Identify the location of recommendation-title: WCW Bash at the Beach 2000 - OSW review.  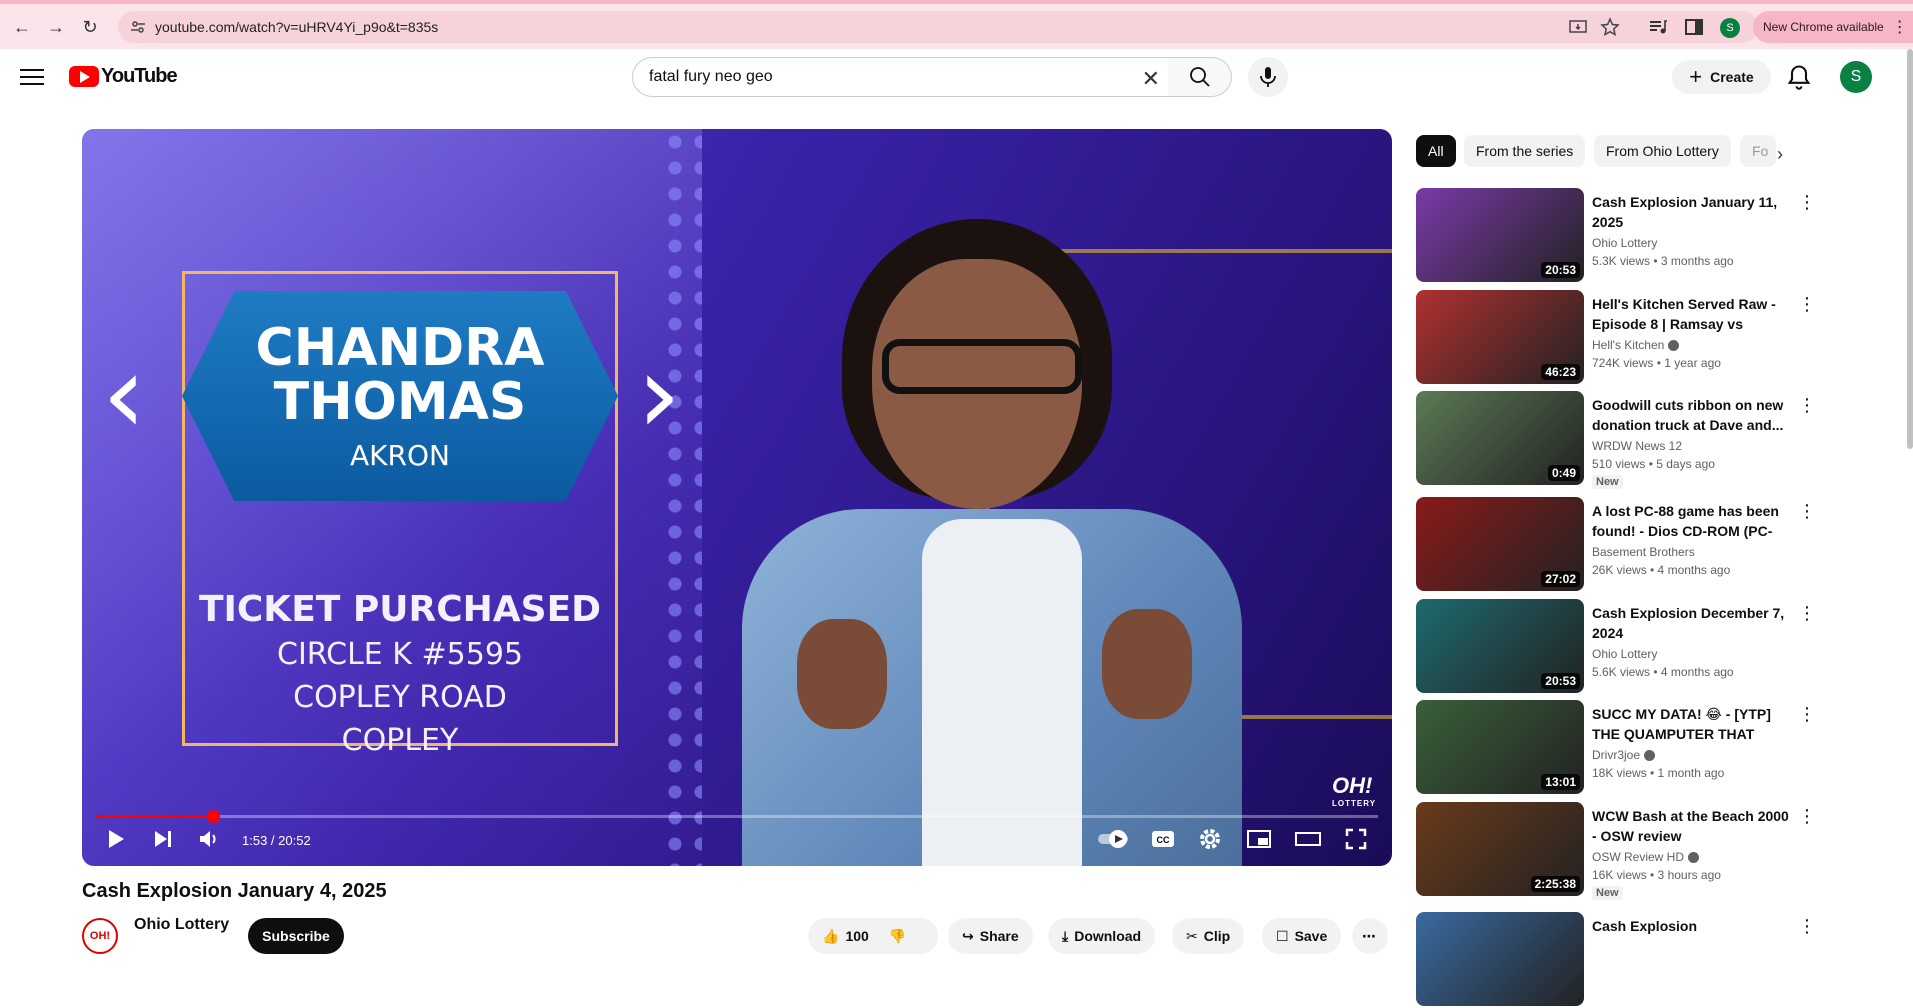
(1692, 826).